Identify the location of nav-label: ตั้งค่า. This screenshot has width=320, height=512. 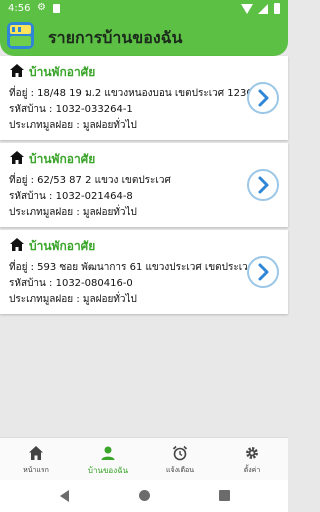
(252, 470).